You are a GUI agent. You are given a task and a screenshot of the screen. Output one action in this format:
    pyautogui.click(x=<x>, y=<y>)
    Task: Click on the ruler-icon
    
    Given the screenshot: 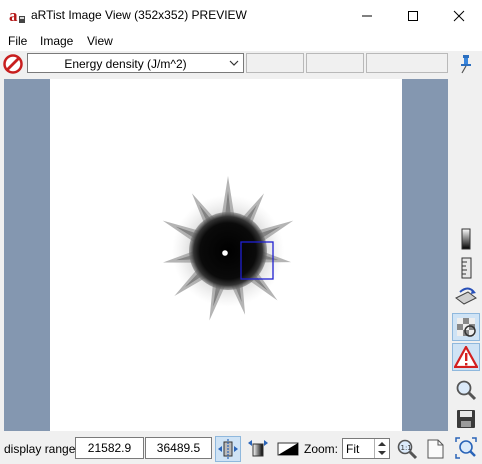 What is the action you would take?
    pyautogui.click(x=466, y=268)
    